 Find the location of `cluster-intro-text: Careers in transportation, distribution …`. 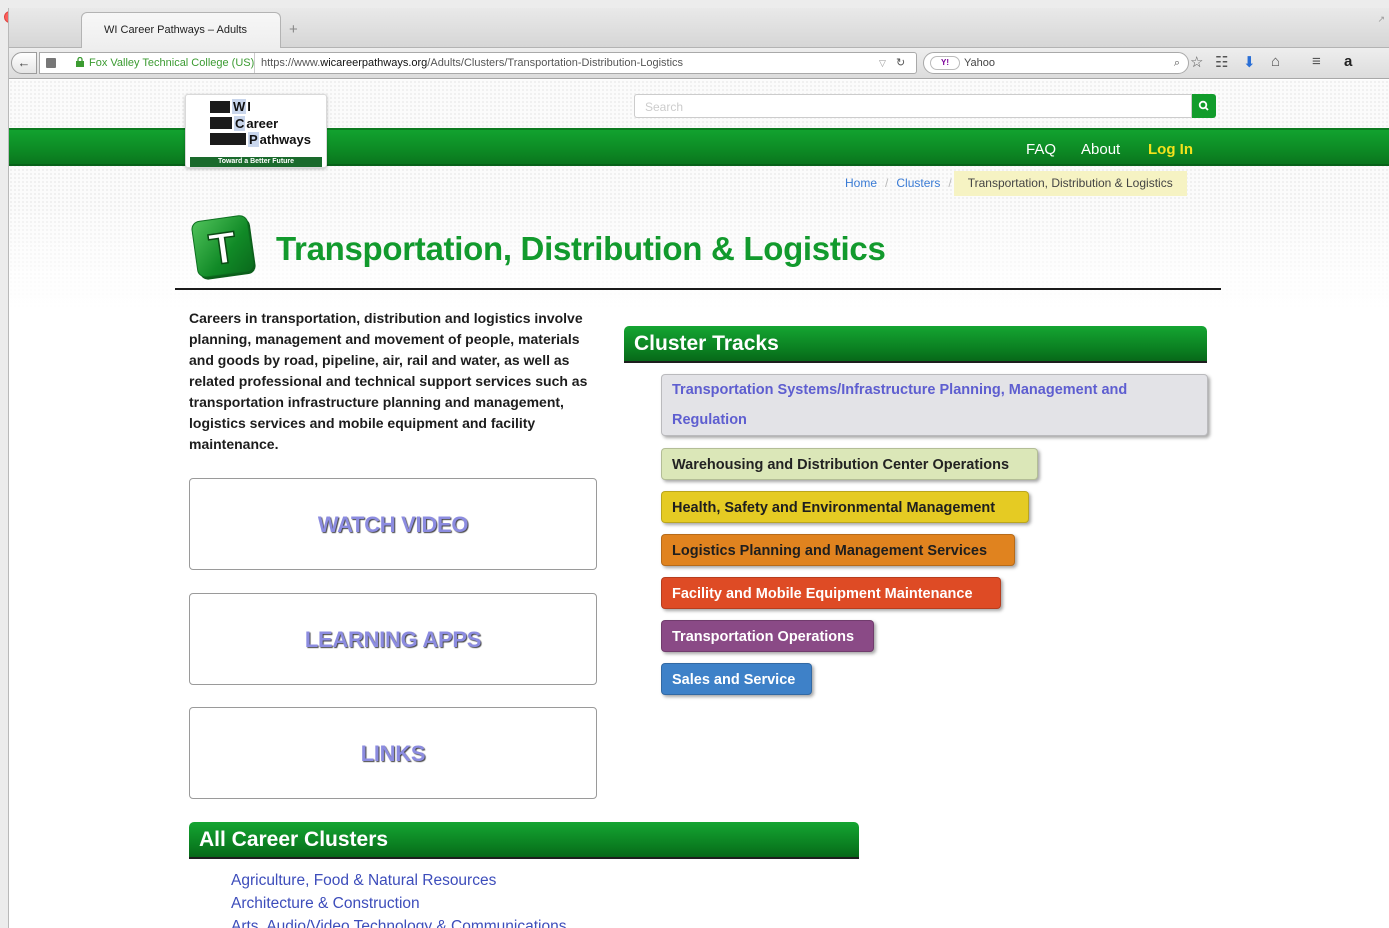

cluster-intro-text: Careers in transportation, distribution … is located at coordinates (388, 381).